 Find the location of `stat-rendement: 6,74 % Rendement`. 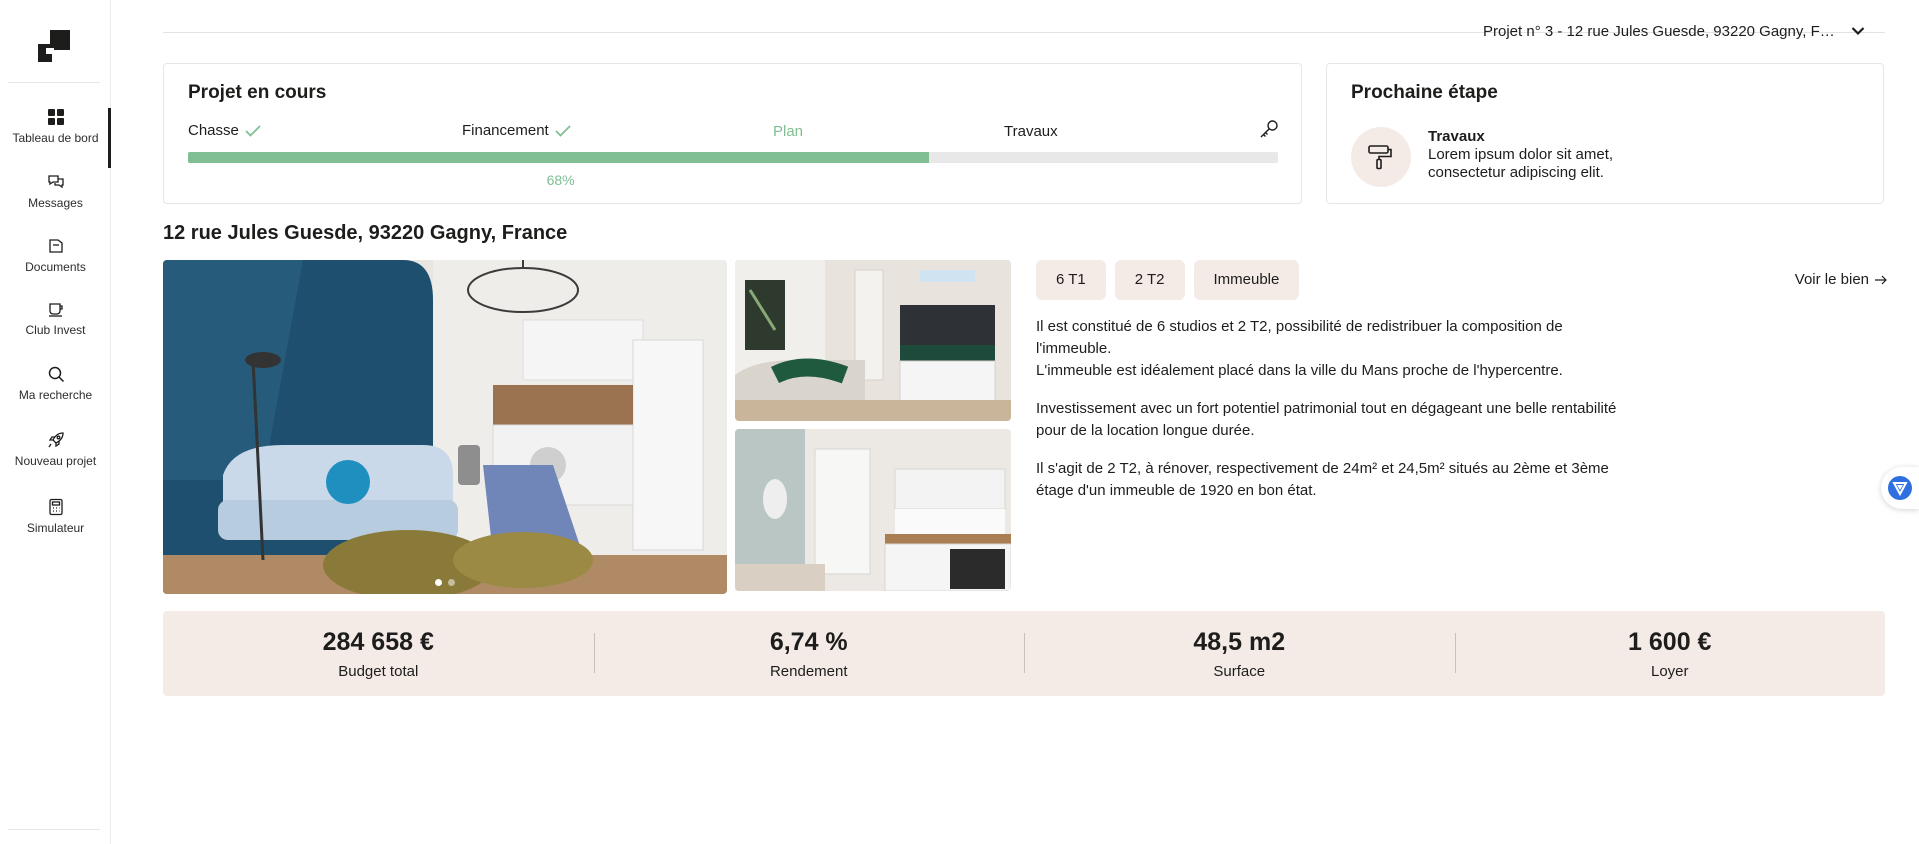

stat-rendement: 6,74 % Rendement is located at coordinates (809, 653).